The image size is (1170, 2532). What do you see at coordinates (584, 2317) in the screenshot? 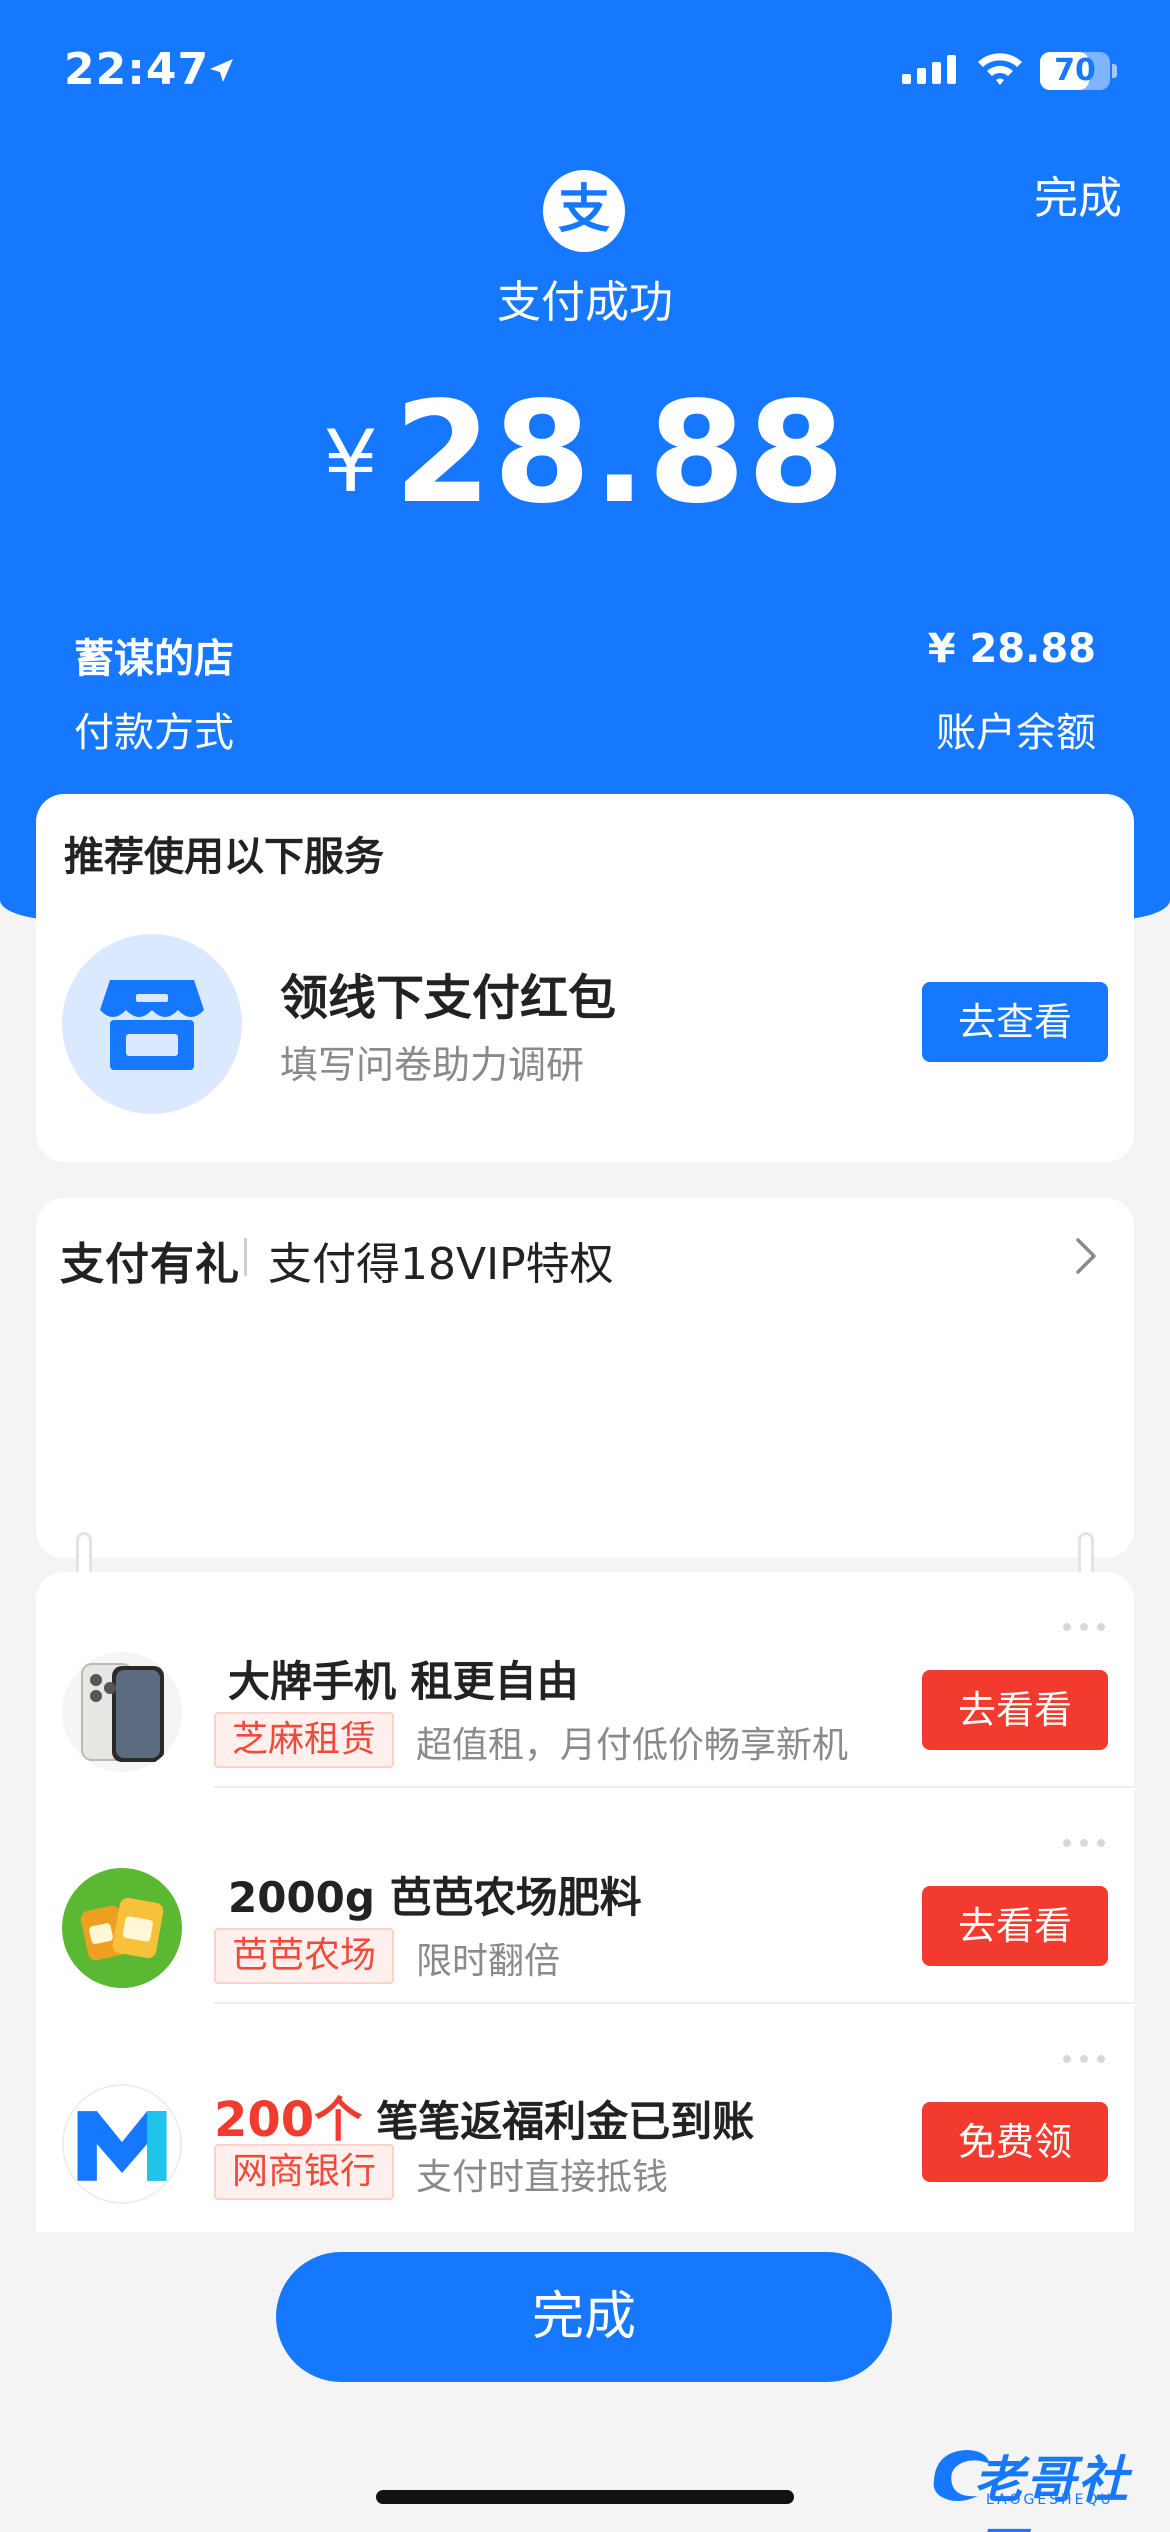
I see `done-button: 完成` at bounding box center [584, 2317].